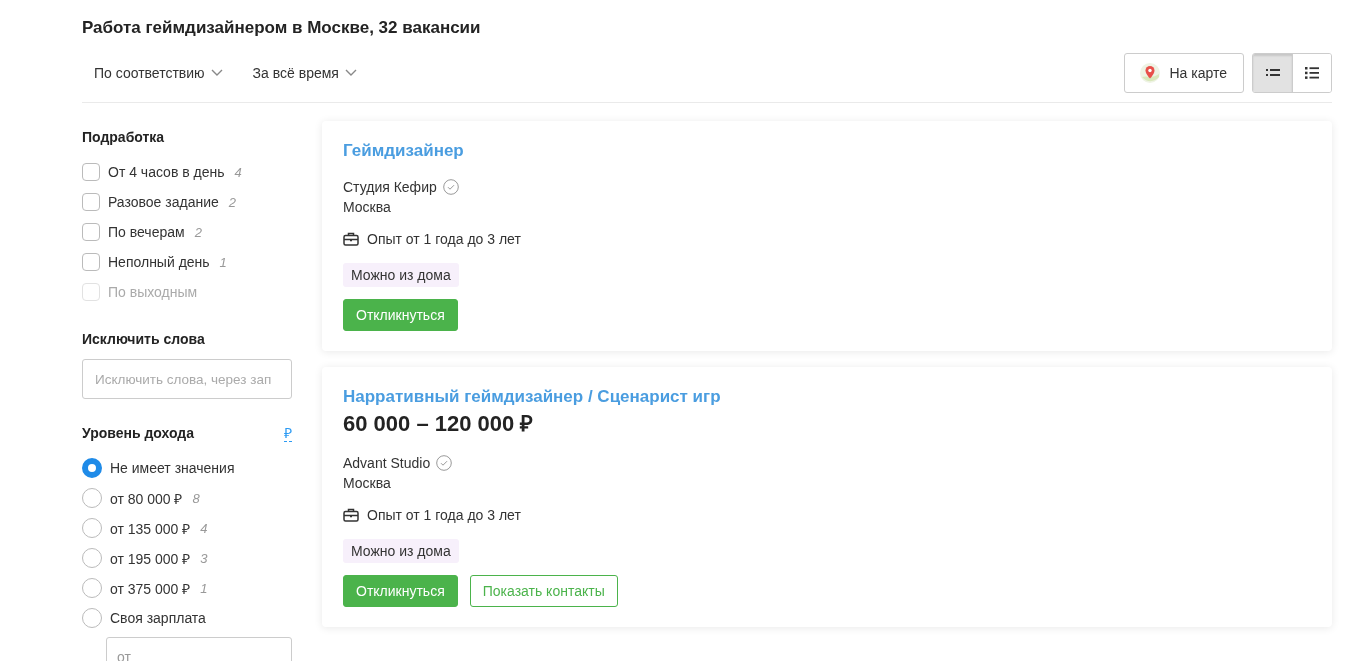  I want to click on sort-dropdown: По соответствию, so click(158, 73).